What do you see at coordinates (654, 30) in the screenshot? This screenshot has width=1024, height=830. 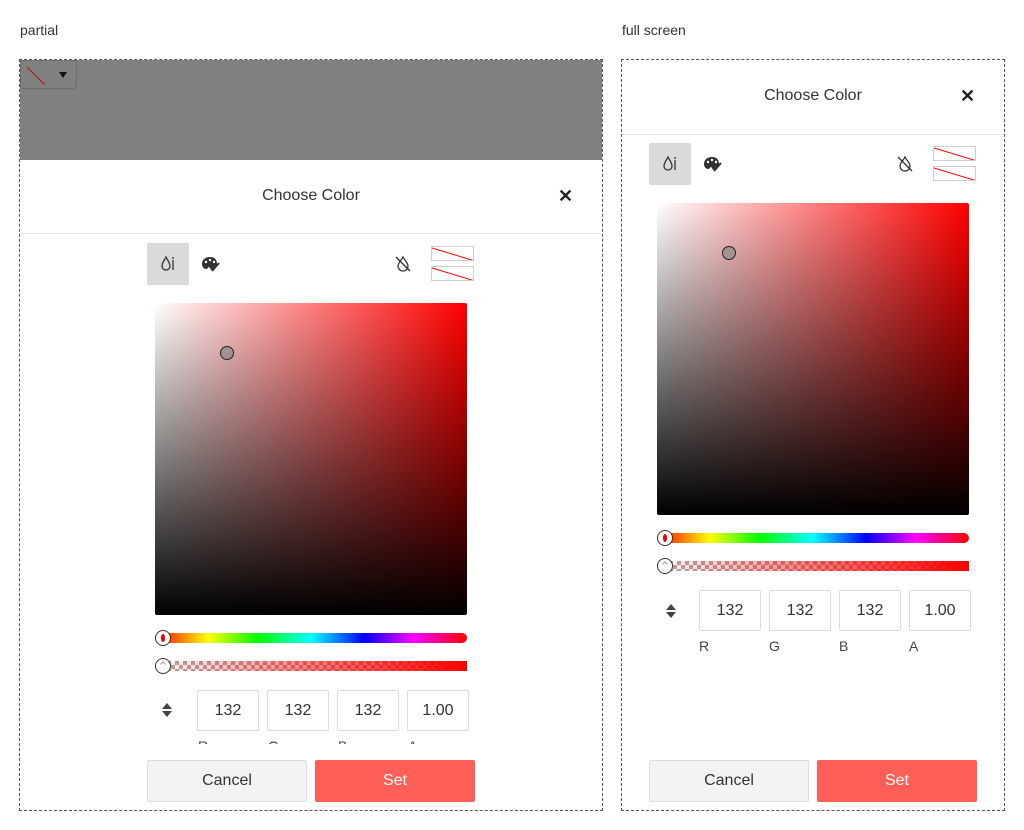 I see `caption-full-screen: full screen` at bounding box center [654, 30].